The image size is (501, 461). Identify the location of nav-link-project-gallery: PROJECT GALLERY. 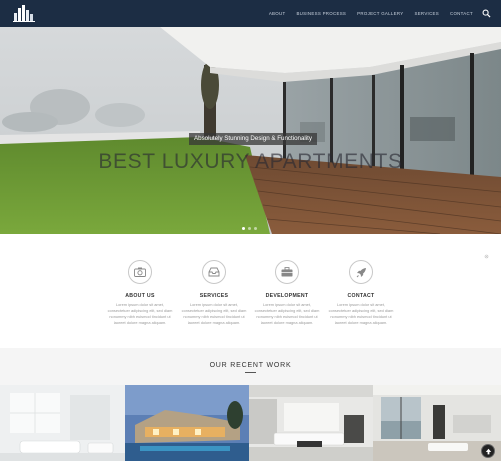
(380, 13).